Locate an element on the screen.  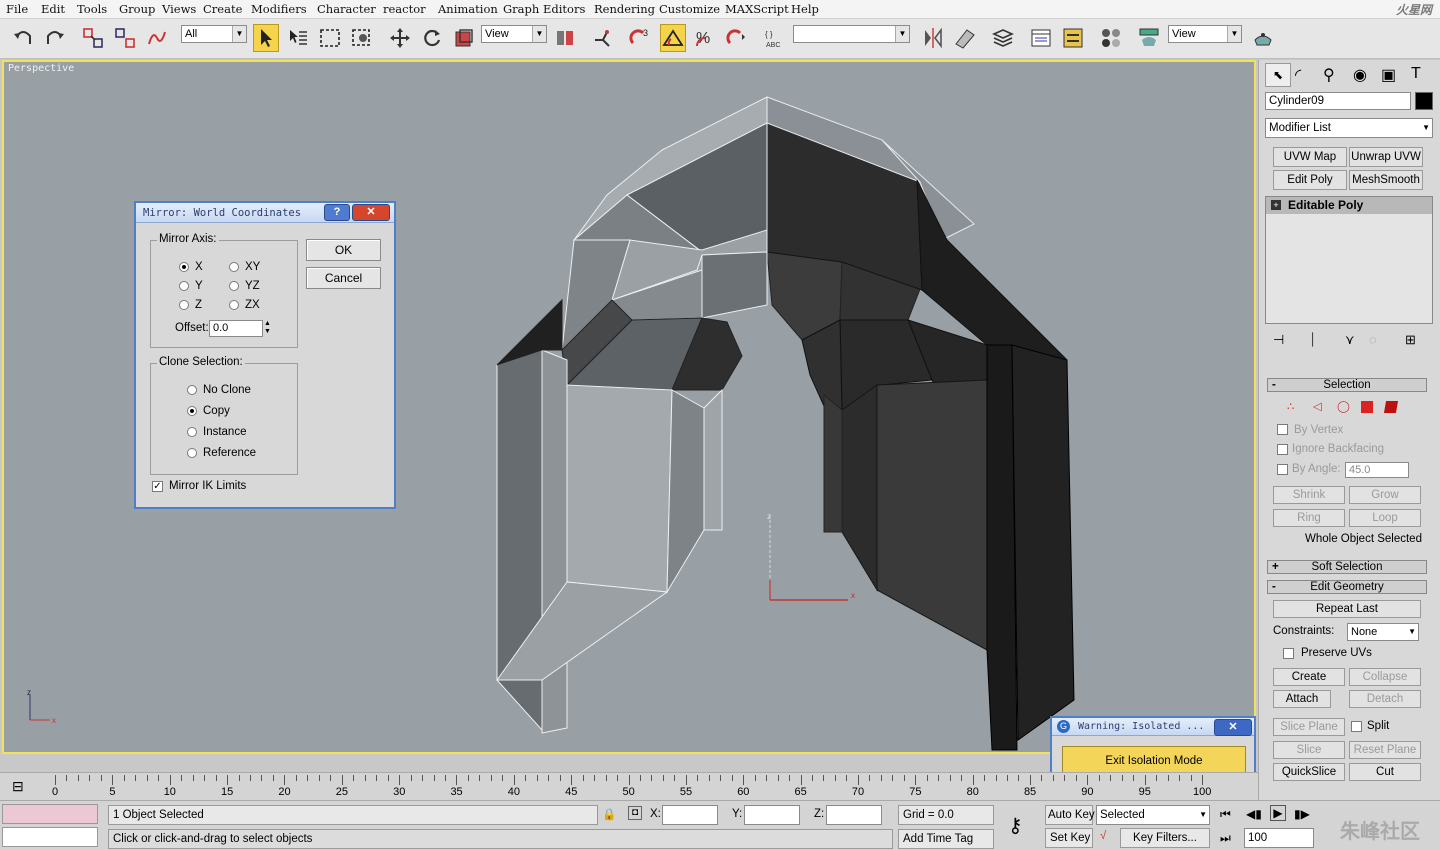
element-icon is located at coordinates (1391, 407).